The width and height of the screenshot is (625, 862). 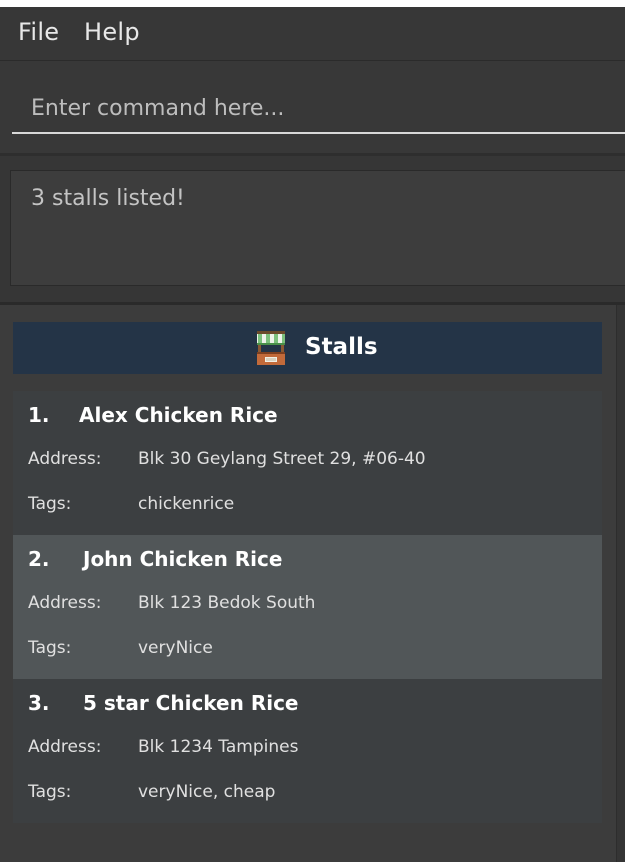 What do you see at coordinates (39, 415) in the screenshot?
I see `stall-index: 1.` at bounding box center [39, 415].